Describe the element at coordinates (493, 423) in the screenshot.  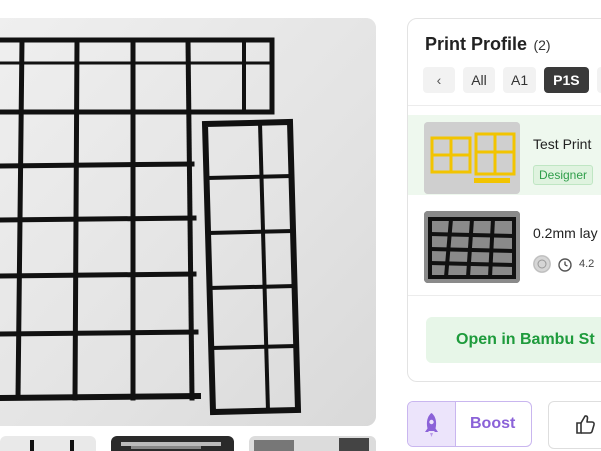
I see `boost-label: Boost` at that location.